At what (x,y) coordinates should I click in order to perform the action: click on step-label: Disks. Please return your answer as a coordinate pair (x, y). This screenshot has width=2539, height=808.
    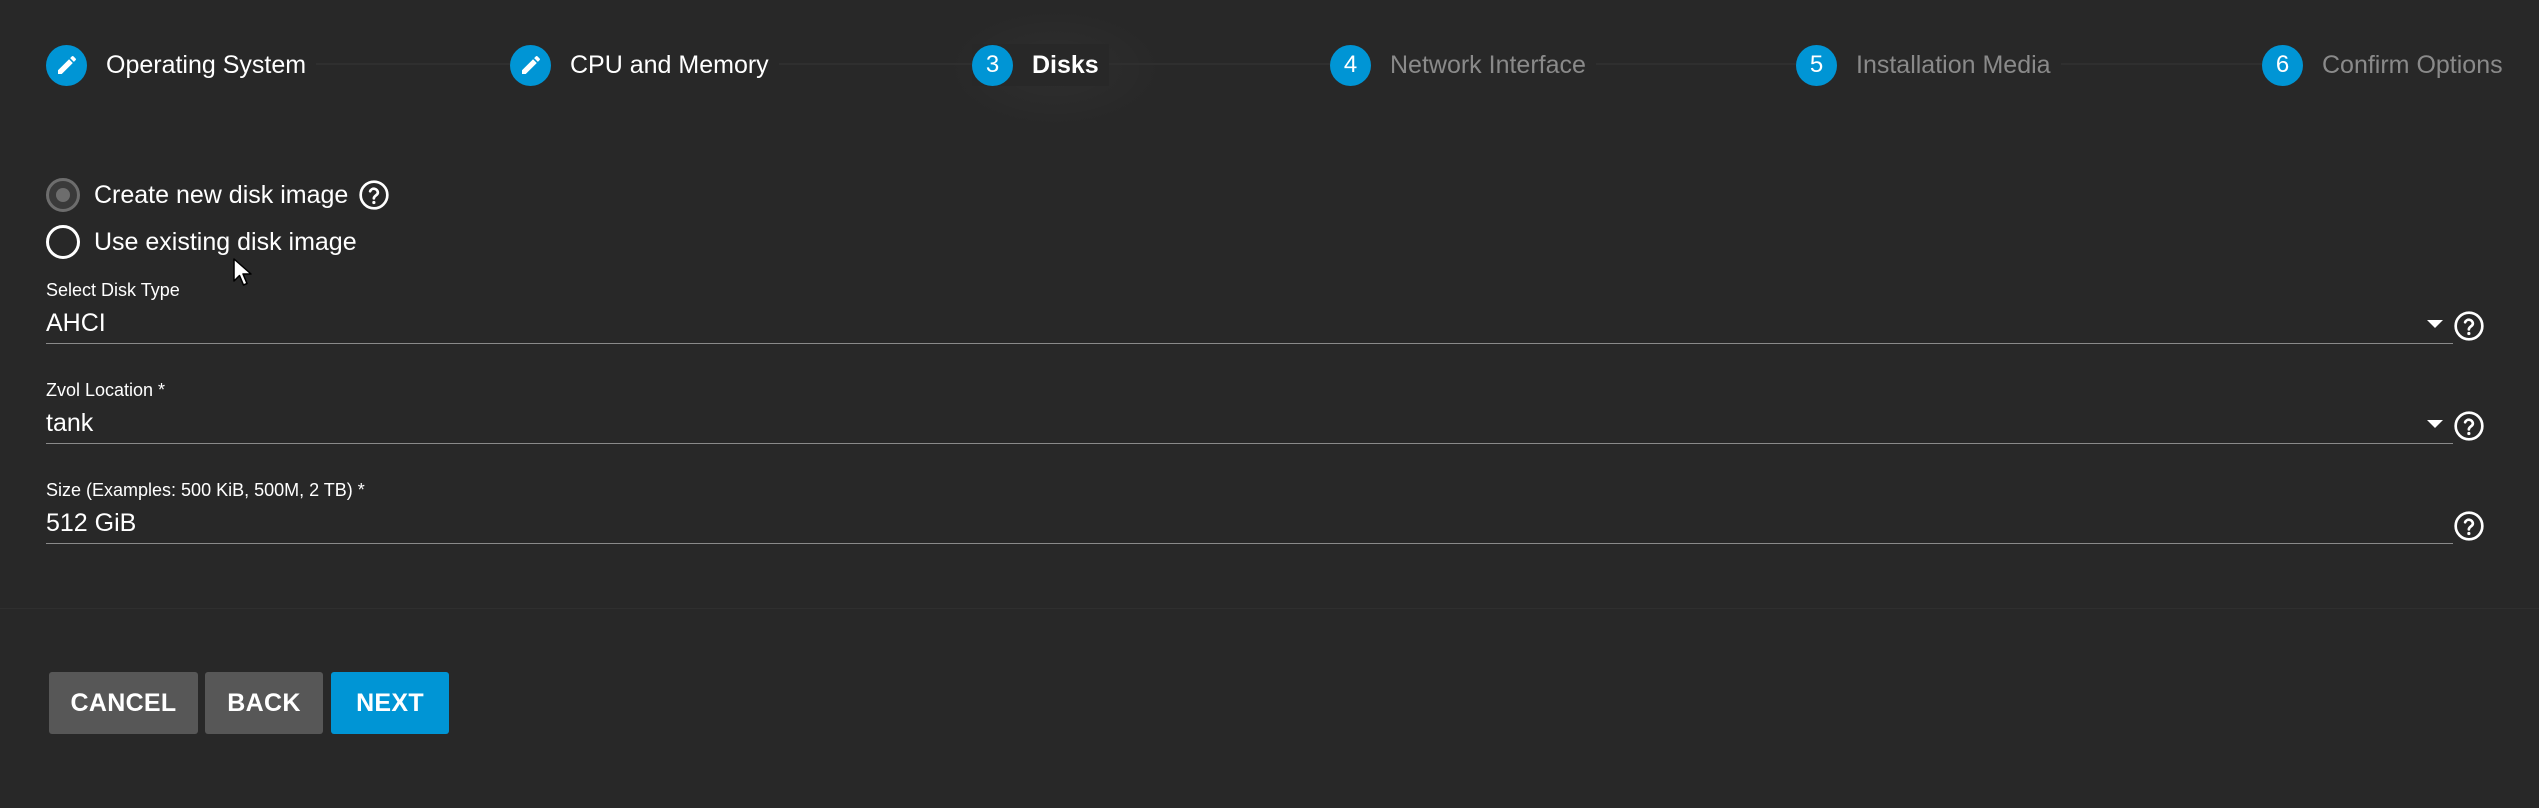
    Looking at the image, I should click on (1065, 64).